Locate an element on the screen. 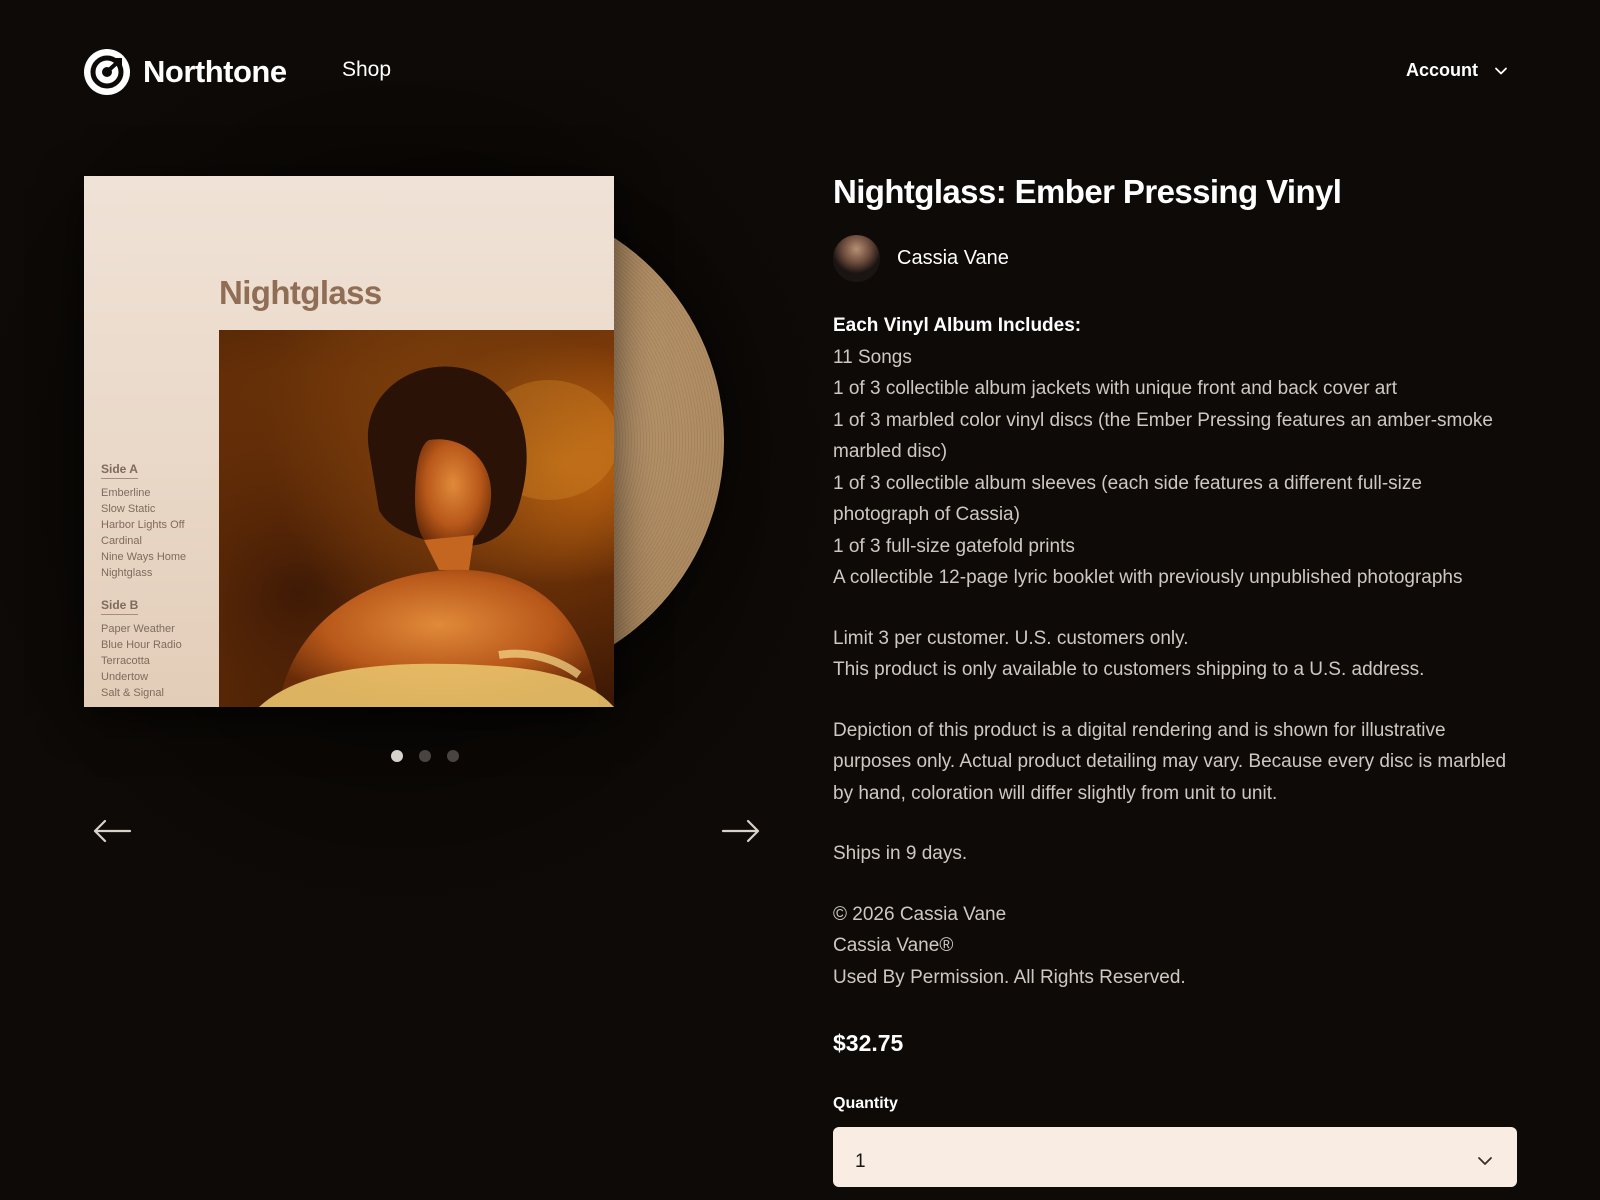  track-item: Paper Weather is located at coordinates (138, 629).